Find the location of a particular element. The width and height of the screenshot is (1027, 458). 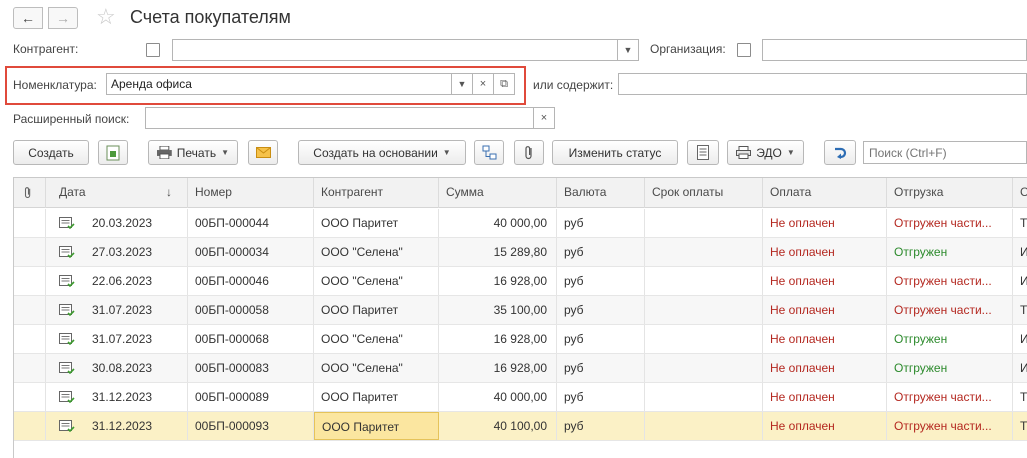

counterparty-checkbox is located at coordinates (153, 50).